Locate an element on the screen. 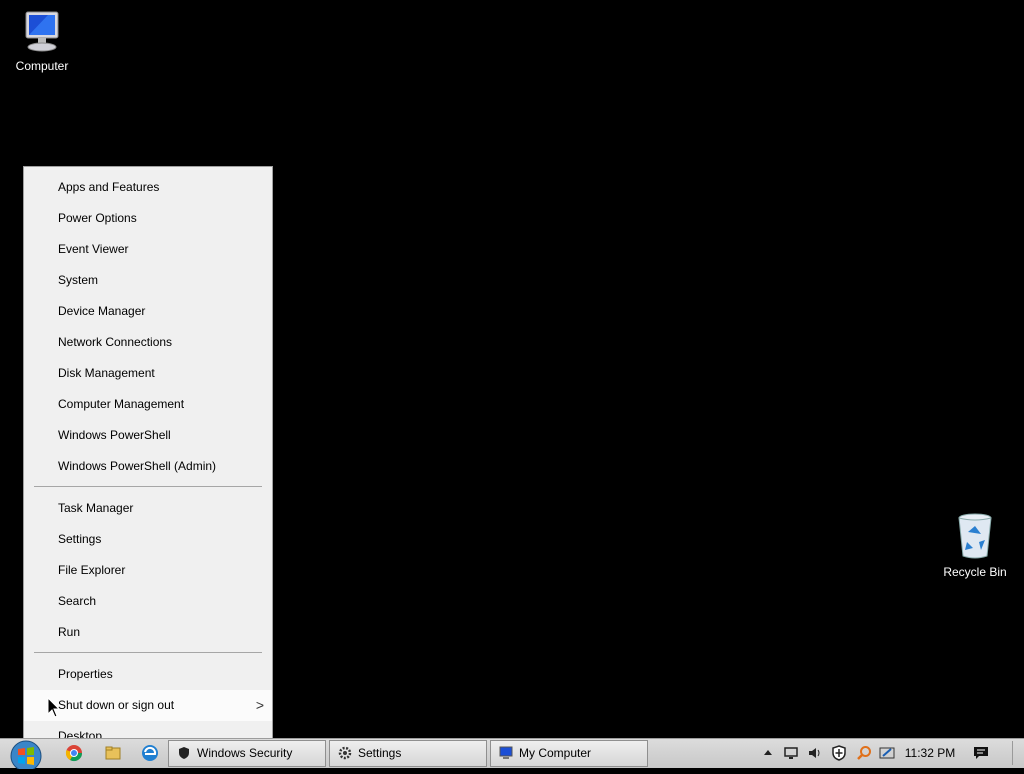 The height and width of the screenshot is (774, 1024). network-icon is located at coordinates (791, 753).